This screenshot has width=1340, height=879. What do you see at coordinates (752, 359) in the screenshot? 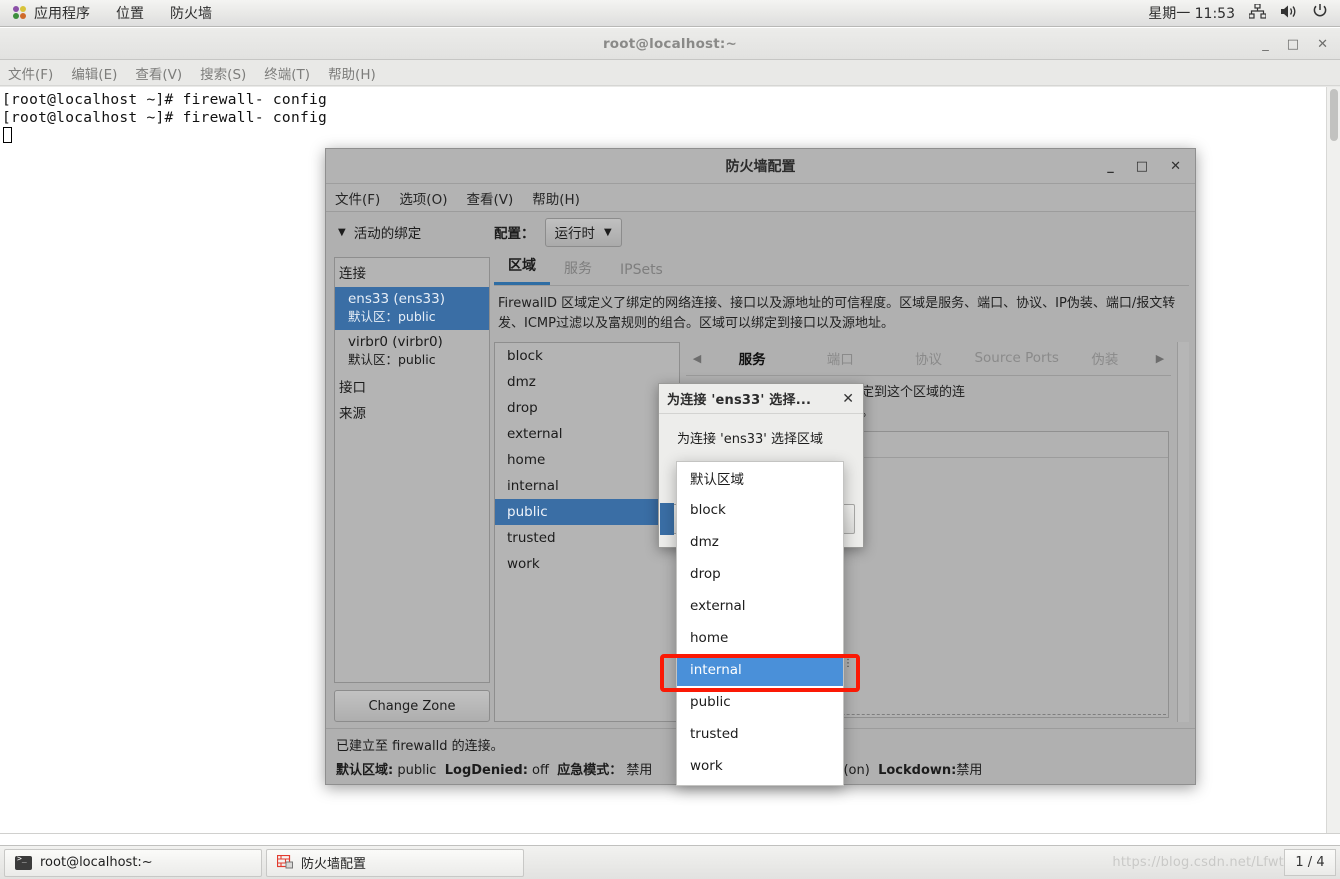
I see `inner-tab-services: 服务` at bounding box center [752, 359].